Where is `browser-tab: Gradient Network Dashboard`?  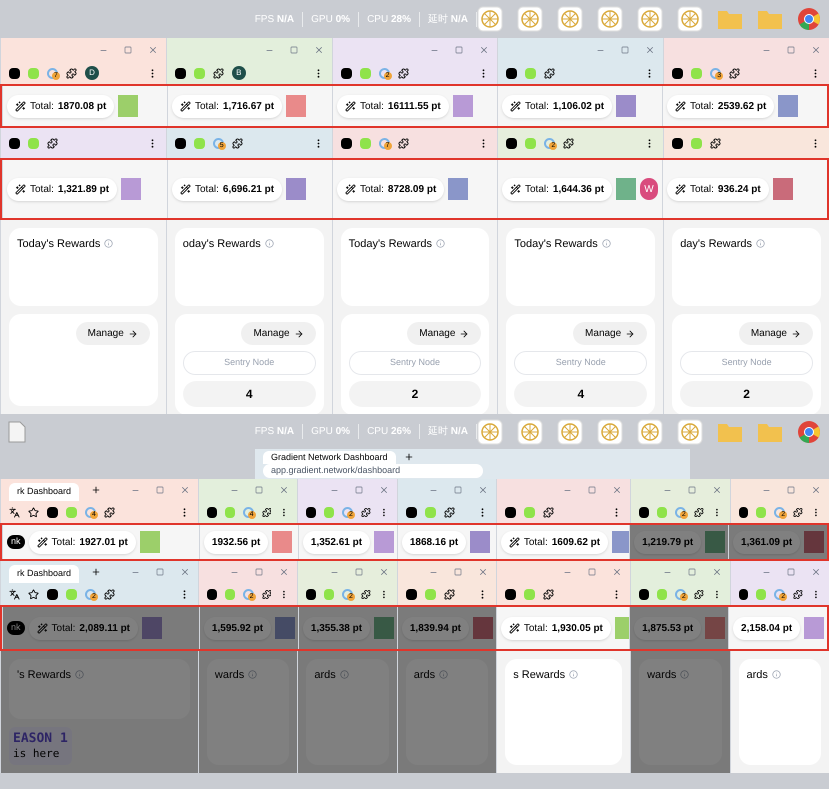 browser-tab: Gradient Network Dashboard is located at coordinates (329, 457).